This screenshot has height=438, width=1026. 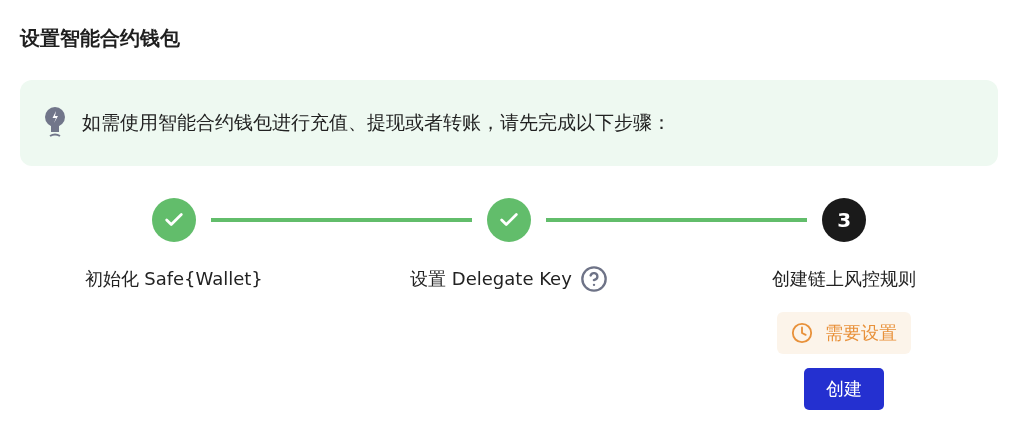 I want to click on help-icon, so click(x=593, y=279).